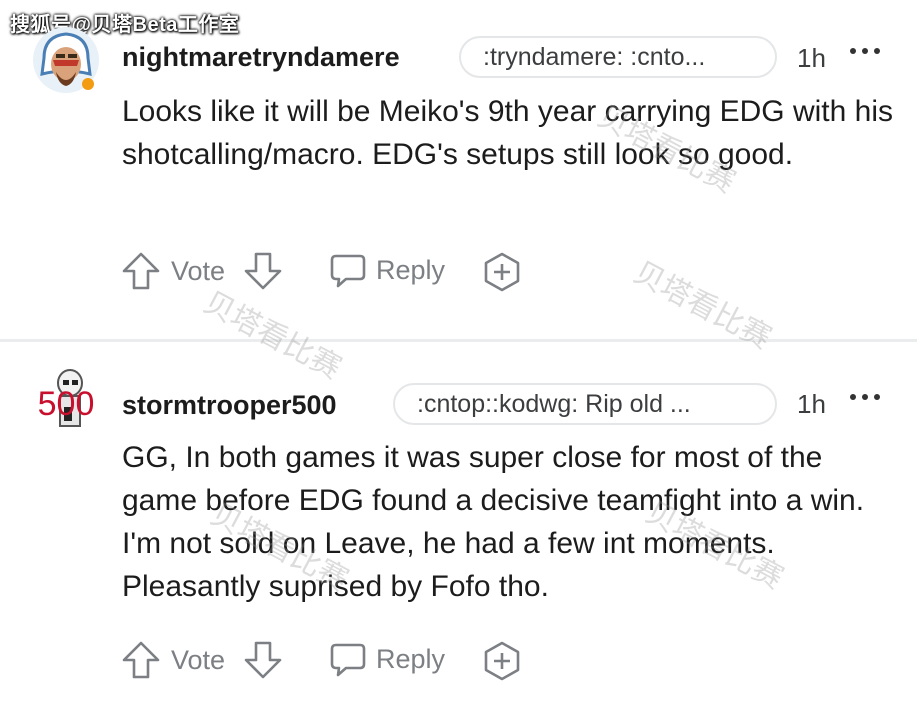 The height and width of the screenshot is (705, 917). I want to click on avatar, so click(66, 60).